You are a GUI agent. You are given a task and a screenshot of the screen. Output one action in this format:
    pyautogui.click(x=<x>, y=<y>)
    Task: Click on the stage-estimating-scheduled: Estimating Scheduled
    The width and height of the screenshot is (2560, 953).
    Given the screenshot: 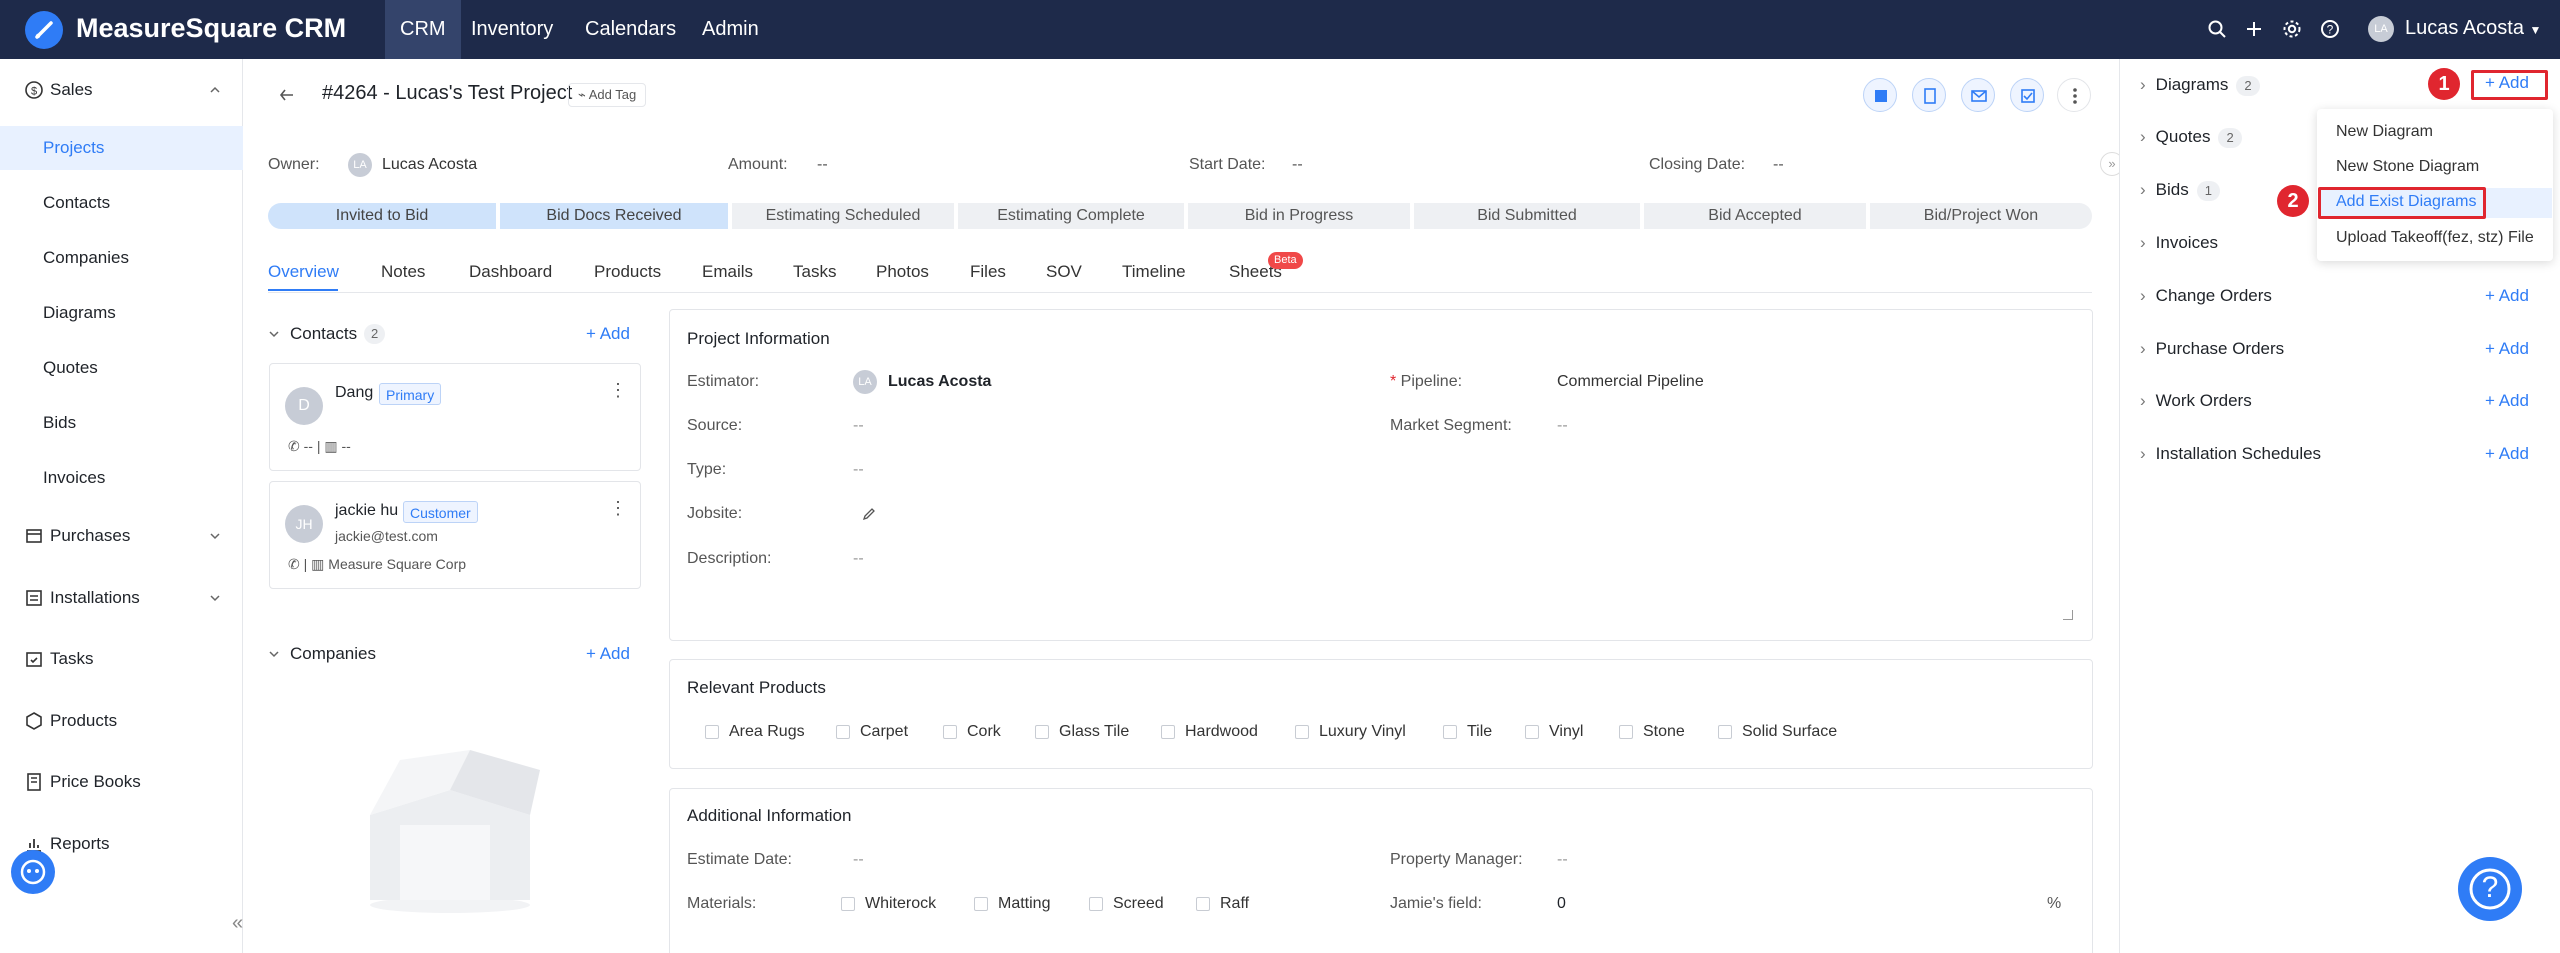 What is the action you would take?
    pyautogui.click(x=843, y=216)
    